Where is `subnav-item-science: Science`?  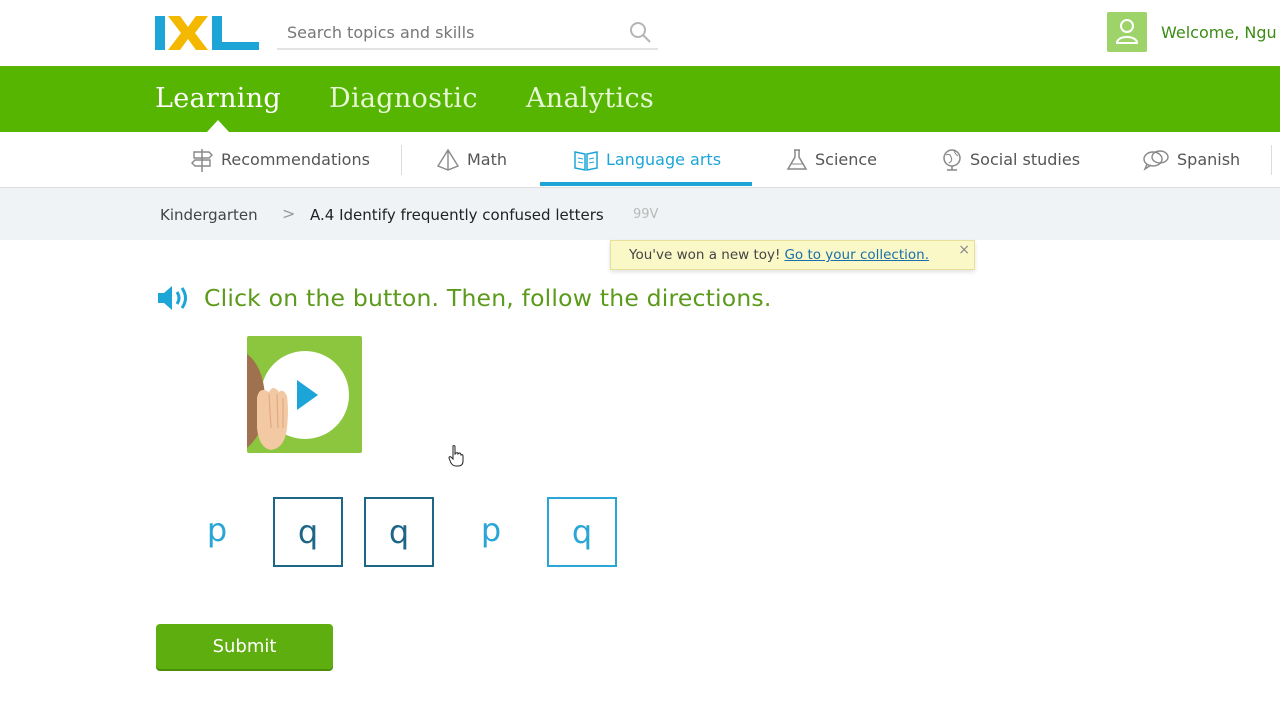 subnav-item-science: Science is located at coordinates (831, 159).